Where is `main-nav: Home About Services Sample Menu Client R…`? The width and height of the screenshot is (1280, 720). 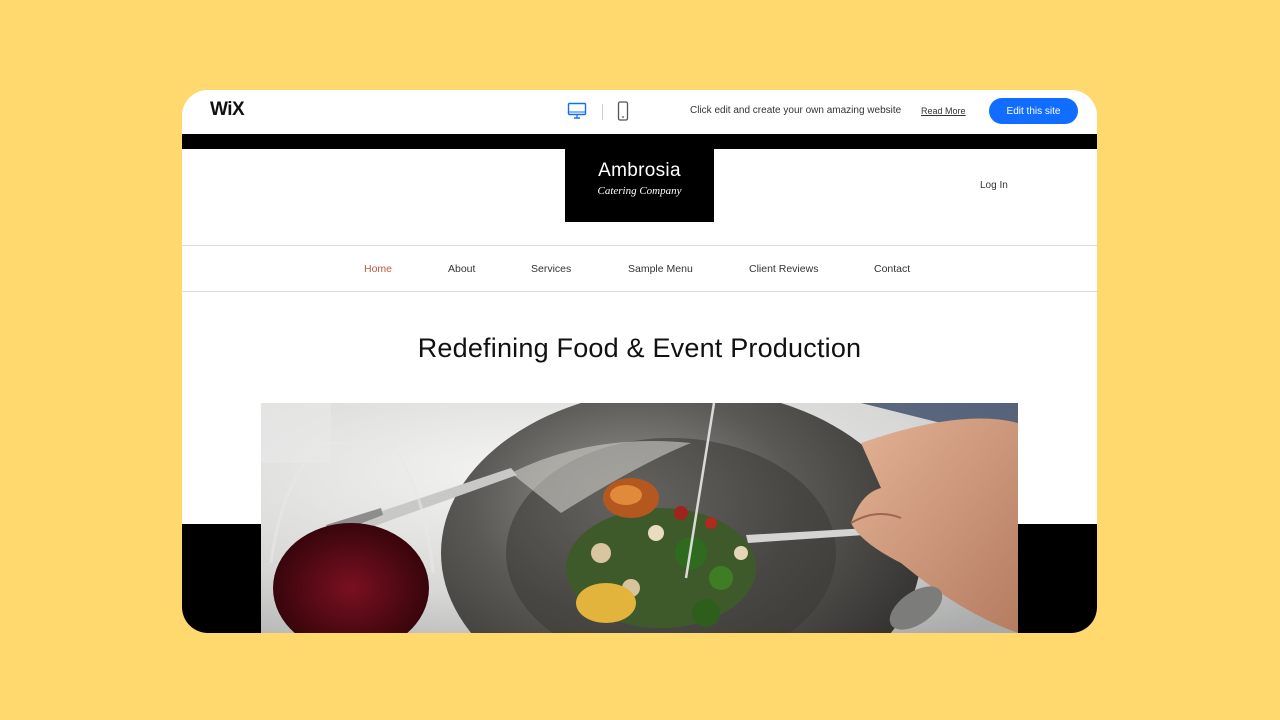 main-nav: Home About Services Sample Menu Client R… is located at coordinates (639, 268).